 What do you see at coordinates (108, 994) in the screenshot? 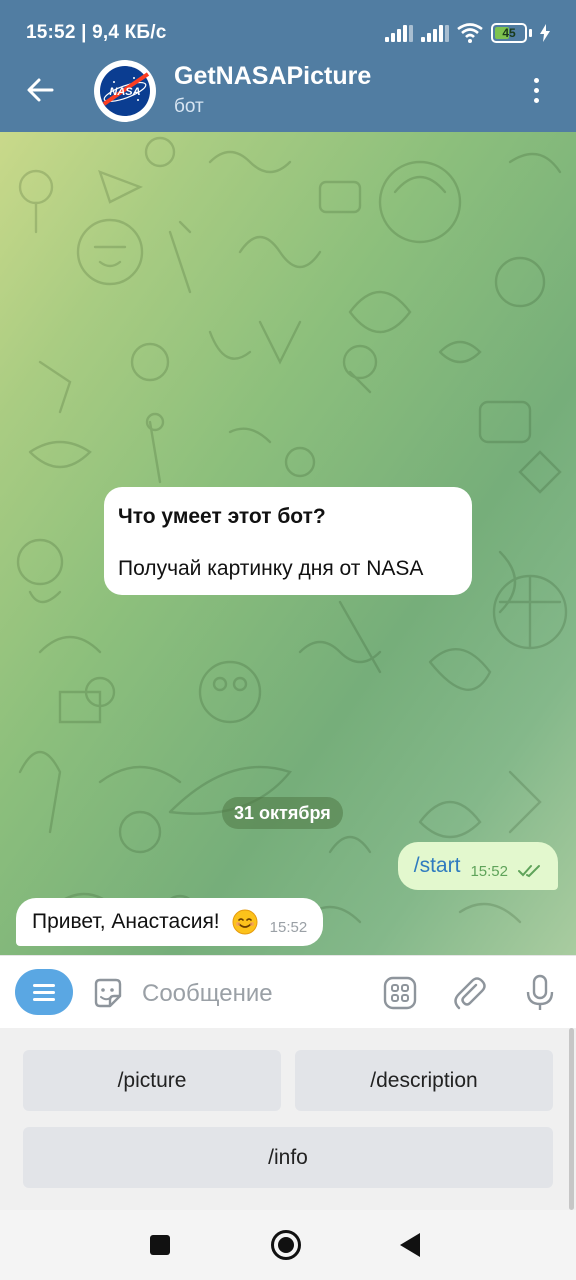
I see `sticker-emoji-icon` at bounding box center [108, 994].